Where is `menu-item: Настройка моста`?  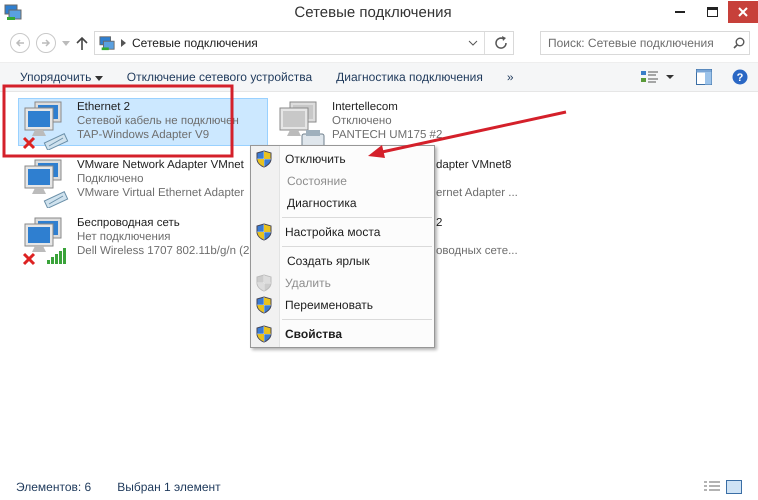 menu-item: Настройка моста is located at coordinates (342, 232).